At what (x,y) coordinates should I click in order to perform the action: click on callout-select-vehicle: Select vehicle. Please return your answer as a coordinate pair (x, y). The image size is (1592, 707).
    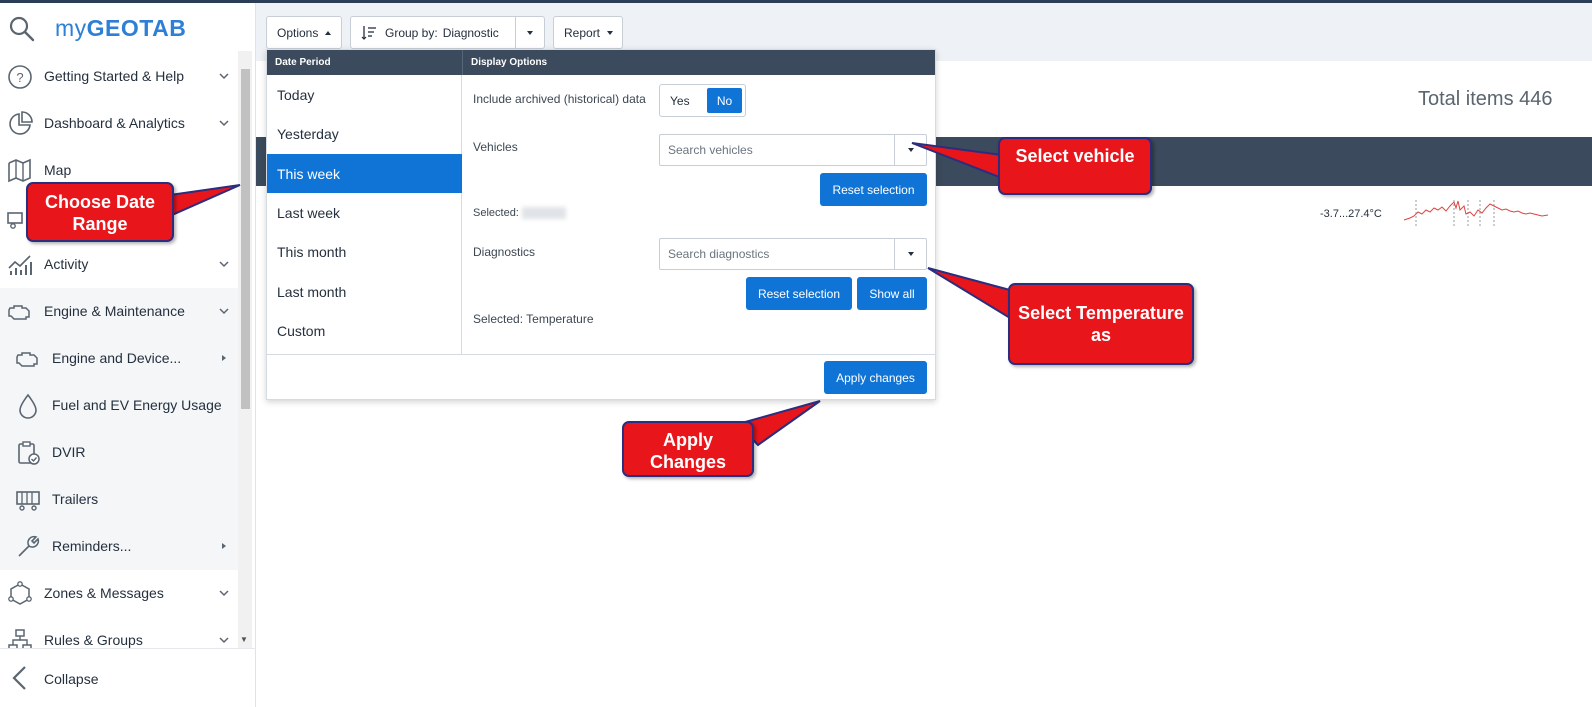
    Looking at the image, I should click on (1075, 166).